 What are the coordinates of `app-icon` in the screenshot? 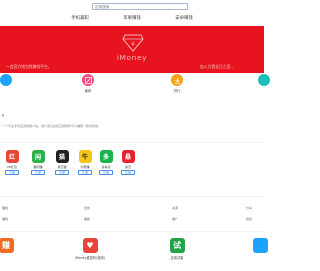 It's located at (260, 245).